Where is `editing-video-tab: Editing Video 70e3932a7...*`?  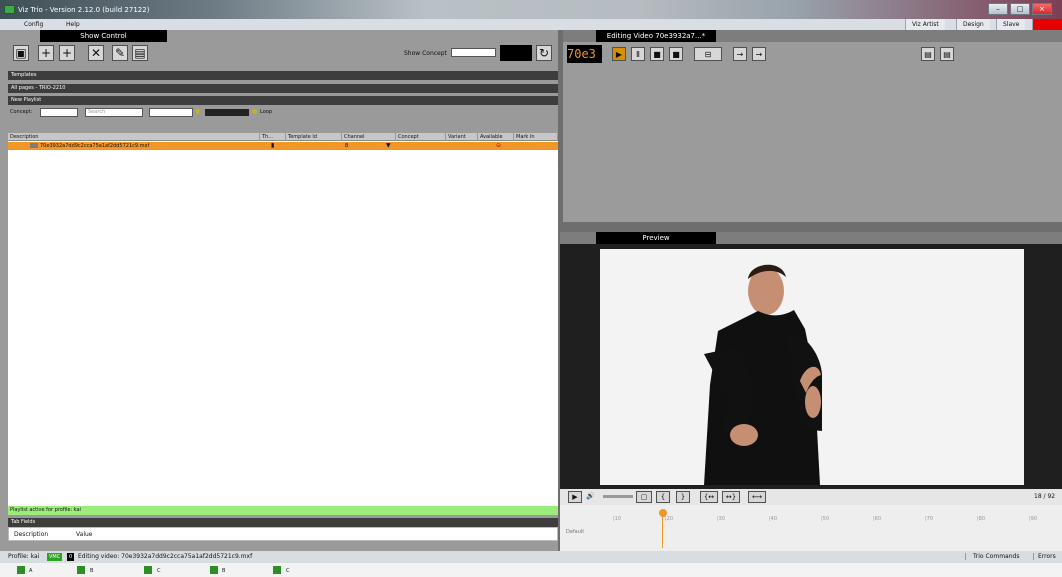
editing-video-tab: Editing Video 70e3932a7...* is located at coordinates (656, 36).